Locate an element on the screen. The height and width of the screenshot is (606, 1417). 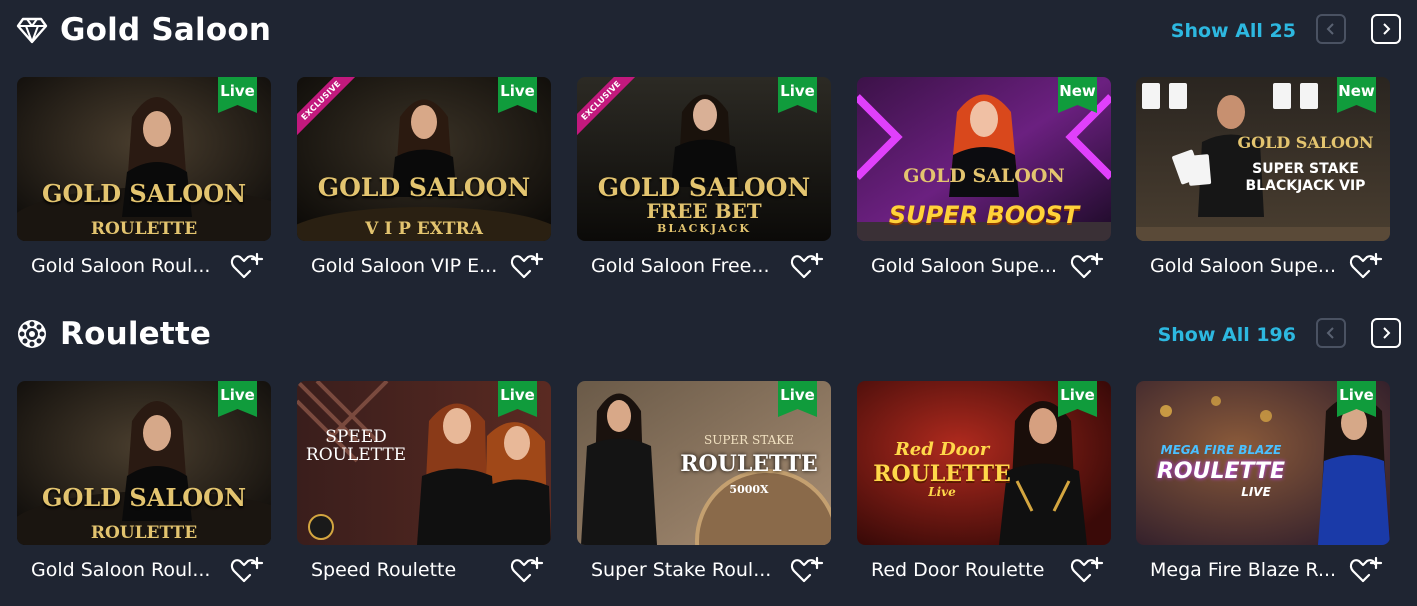
game-thumbnail: EXCLUSIVE GOLD SALOON V I P EXTRA Live is located at coordinates (424, 159).